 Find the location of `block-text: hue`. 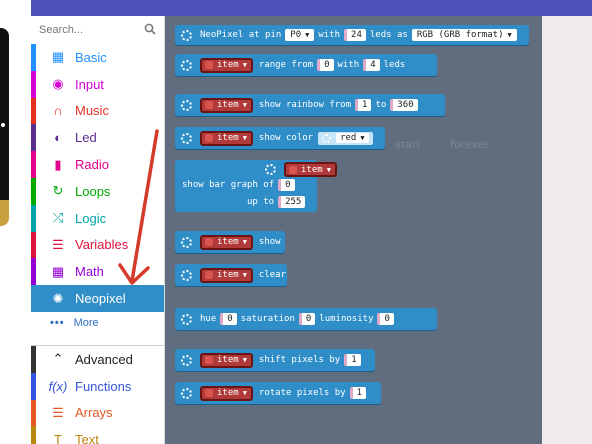

block-text: hue is located at coordinates (208, 319).